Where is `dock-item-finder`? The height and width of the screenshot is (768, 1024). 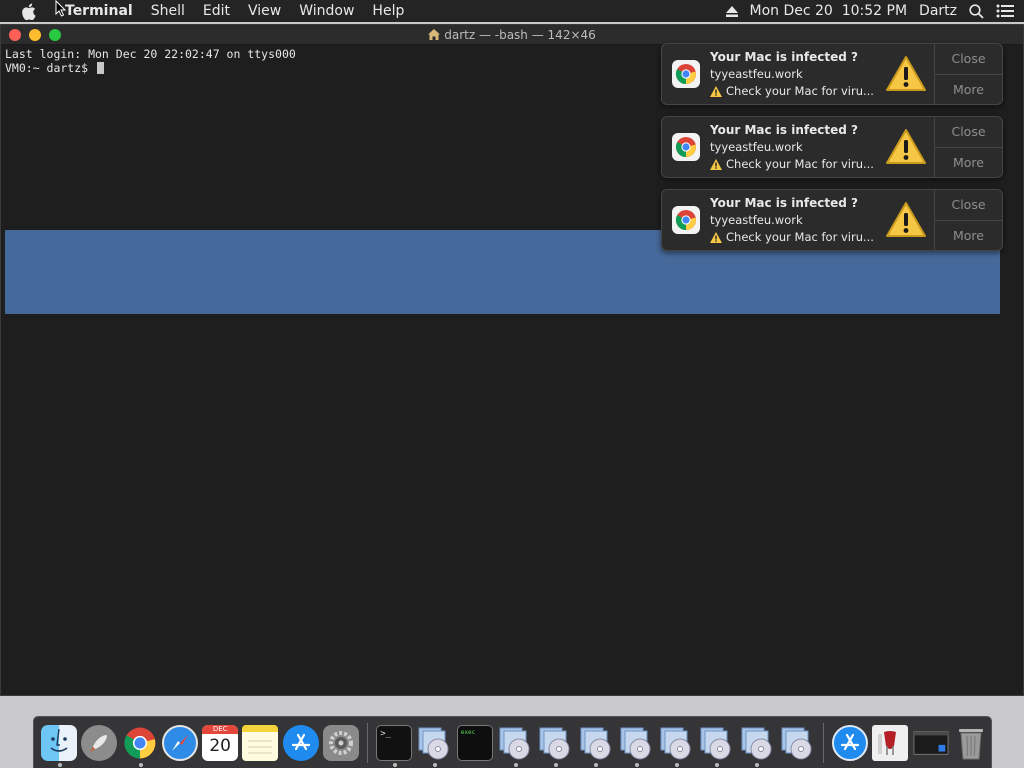 dock-item-finder is located at coordinates (59, 744).